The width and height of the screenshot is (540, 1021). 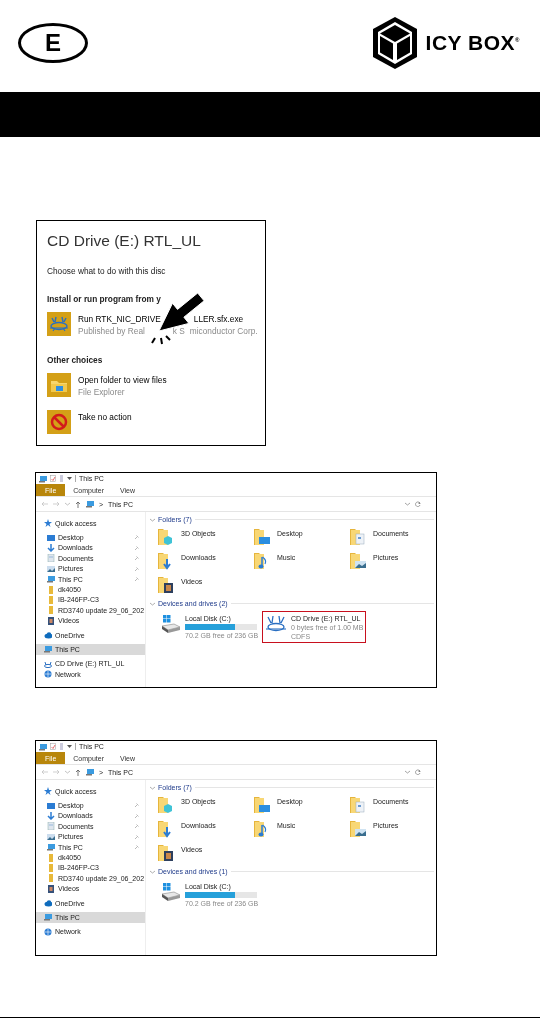 What do you see at coordinates (394, 43) in the screenshot?
I see `cube-logo-icon` at bounding box center [394, 43].